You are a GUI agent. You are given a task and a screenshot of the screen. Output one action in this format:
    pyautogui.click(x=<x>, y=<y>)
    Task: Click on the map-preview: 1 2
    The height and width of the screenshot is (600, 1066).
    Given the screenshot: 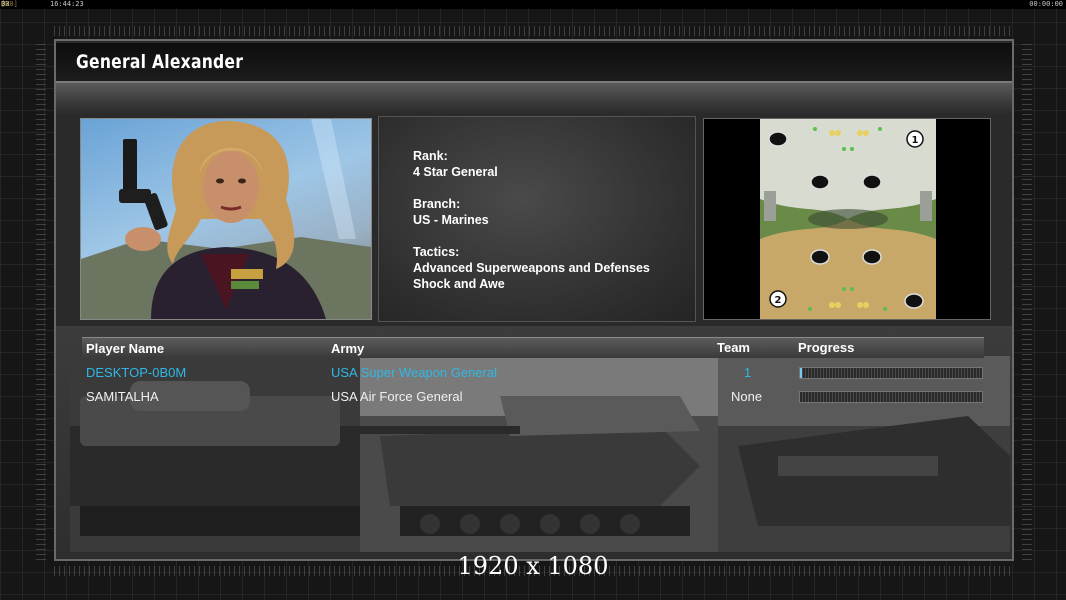 What is the action you would take?
    pyautogui.click(x=847, y=219)
    